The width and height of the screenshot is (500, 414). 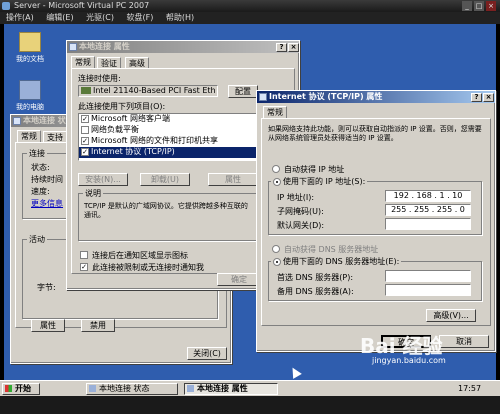 What do you see at coordinates (37, 239) in the screenshot?
I see `activity-group-label: 活动` at bounding box center [37, 239].